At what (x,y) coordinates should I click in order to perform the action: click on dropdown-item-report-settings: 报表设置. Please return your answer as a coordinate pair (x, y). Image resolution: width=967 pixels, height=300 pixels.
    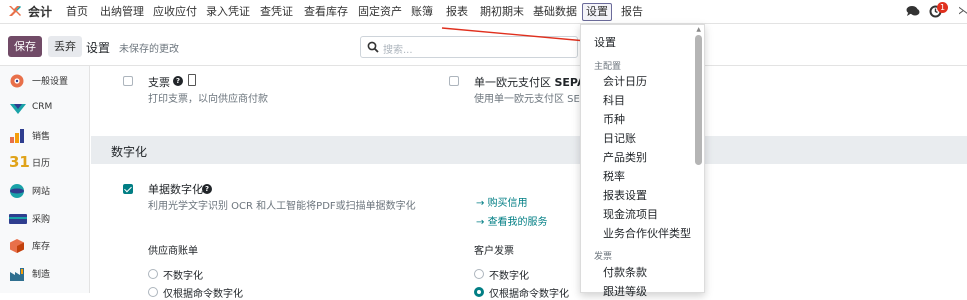
    Looking at the image, I should click on (625, 195).